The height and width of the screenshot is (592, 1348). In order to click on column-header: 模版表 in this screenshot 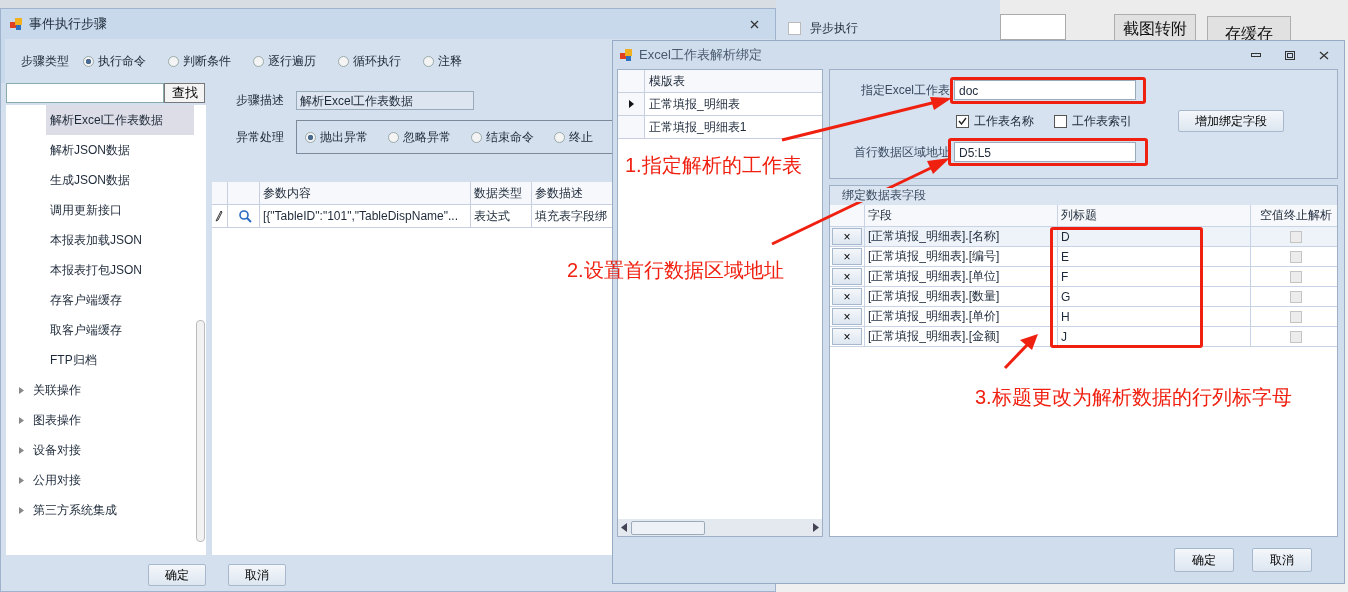, I will do `click(666, 81)`.